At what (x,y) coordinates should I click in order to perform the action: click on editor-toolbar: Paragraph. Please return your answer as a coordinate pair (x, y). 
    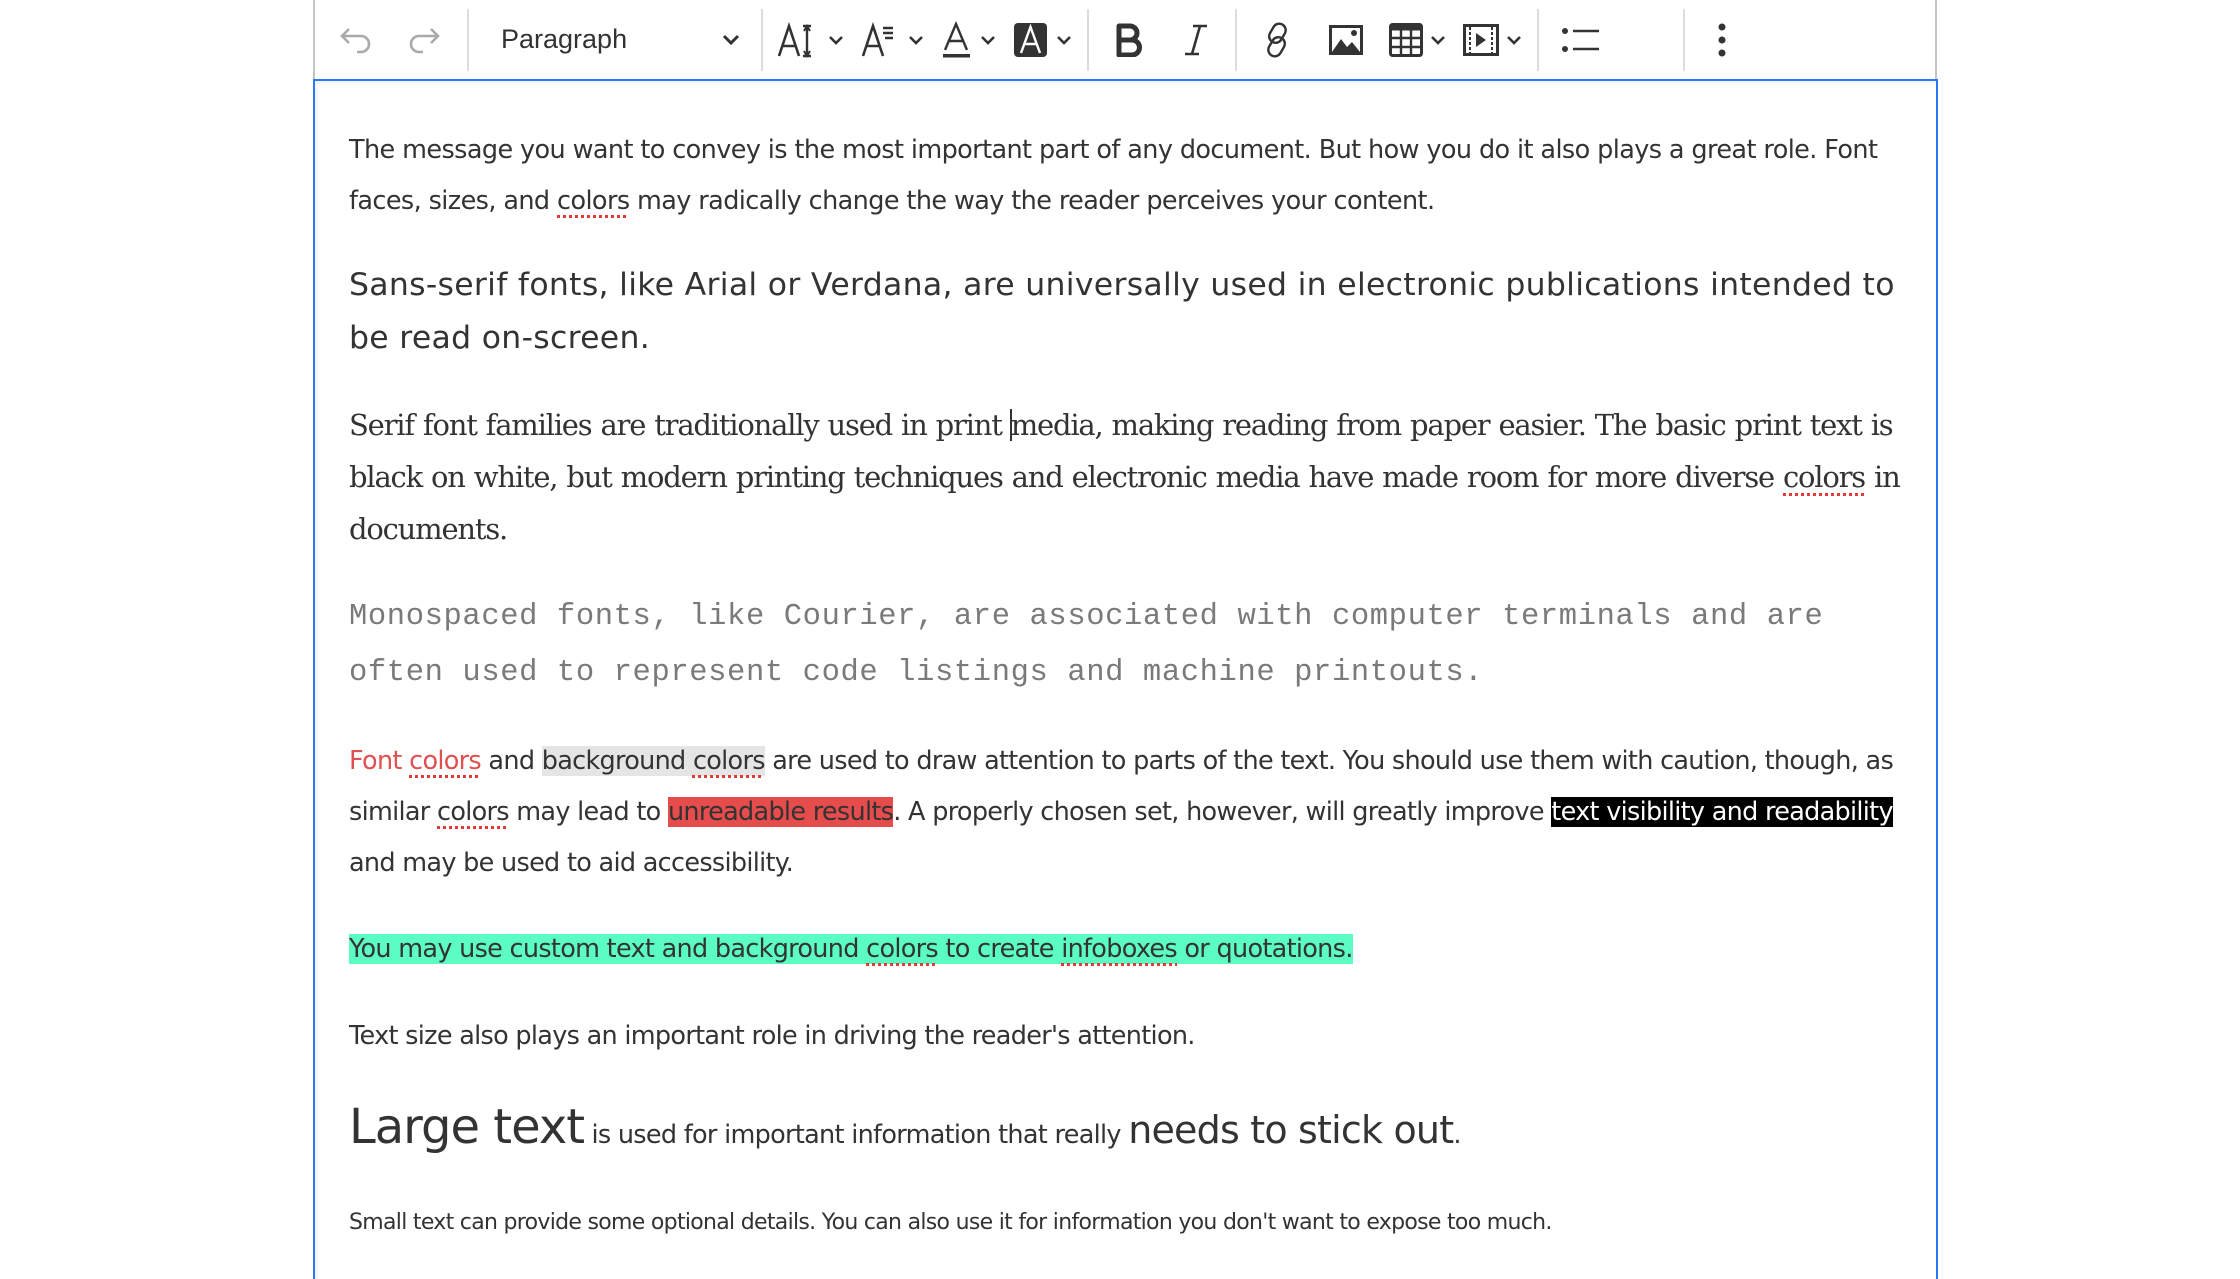
    Looking at the image, I should click on (1125, 39).